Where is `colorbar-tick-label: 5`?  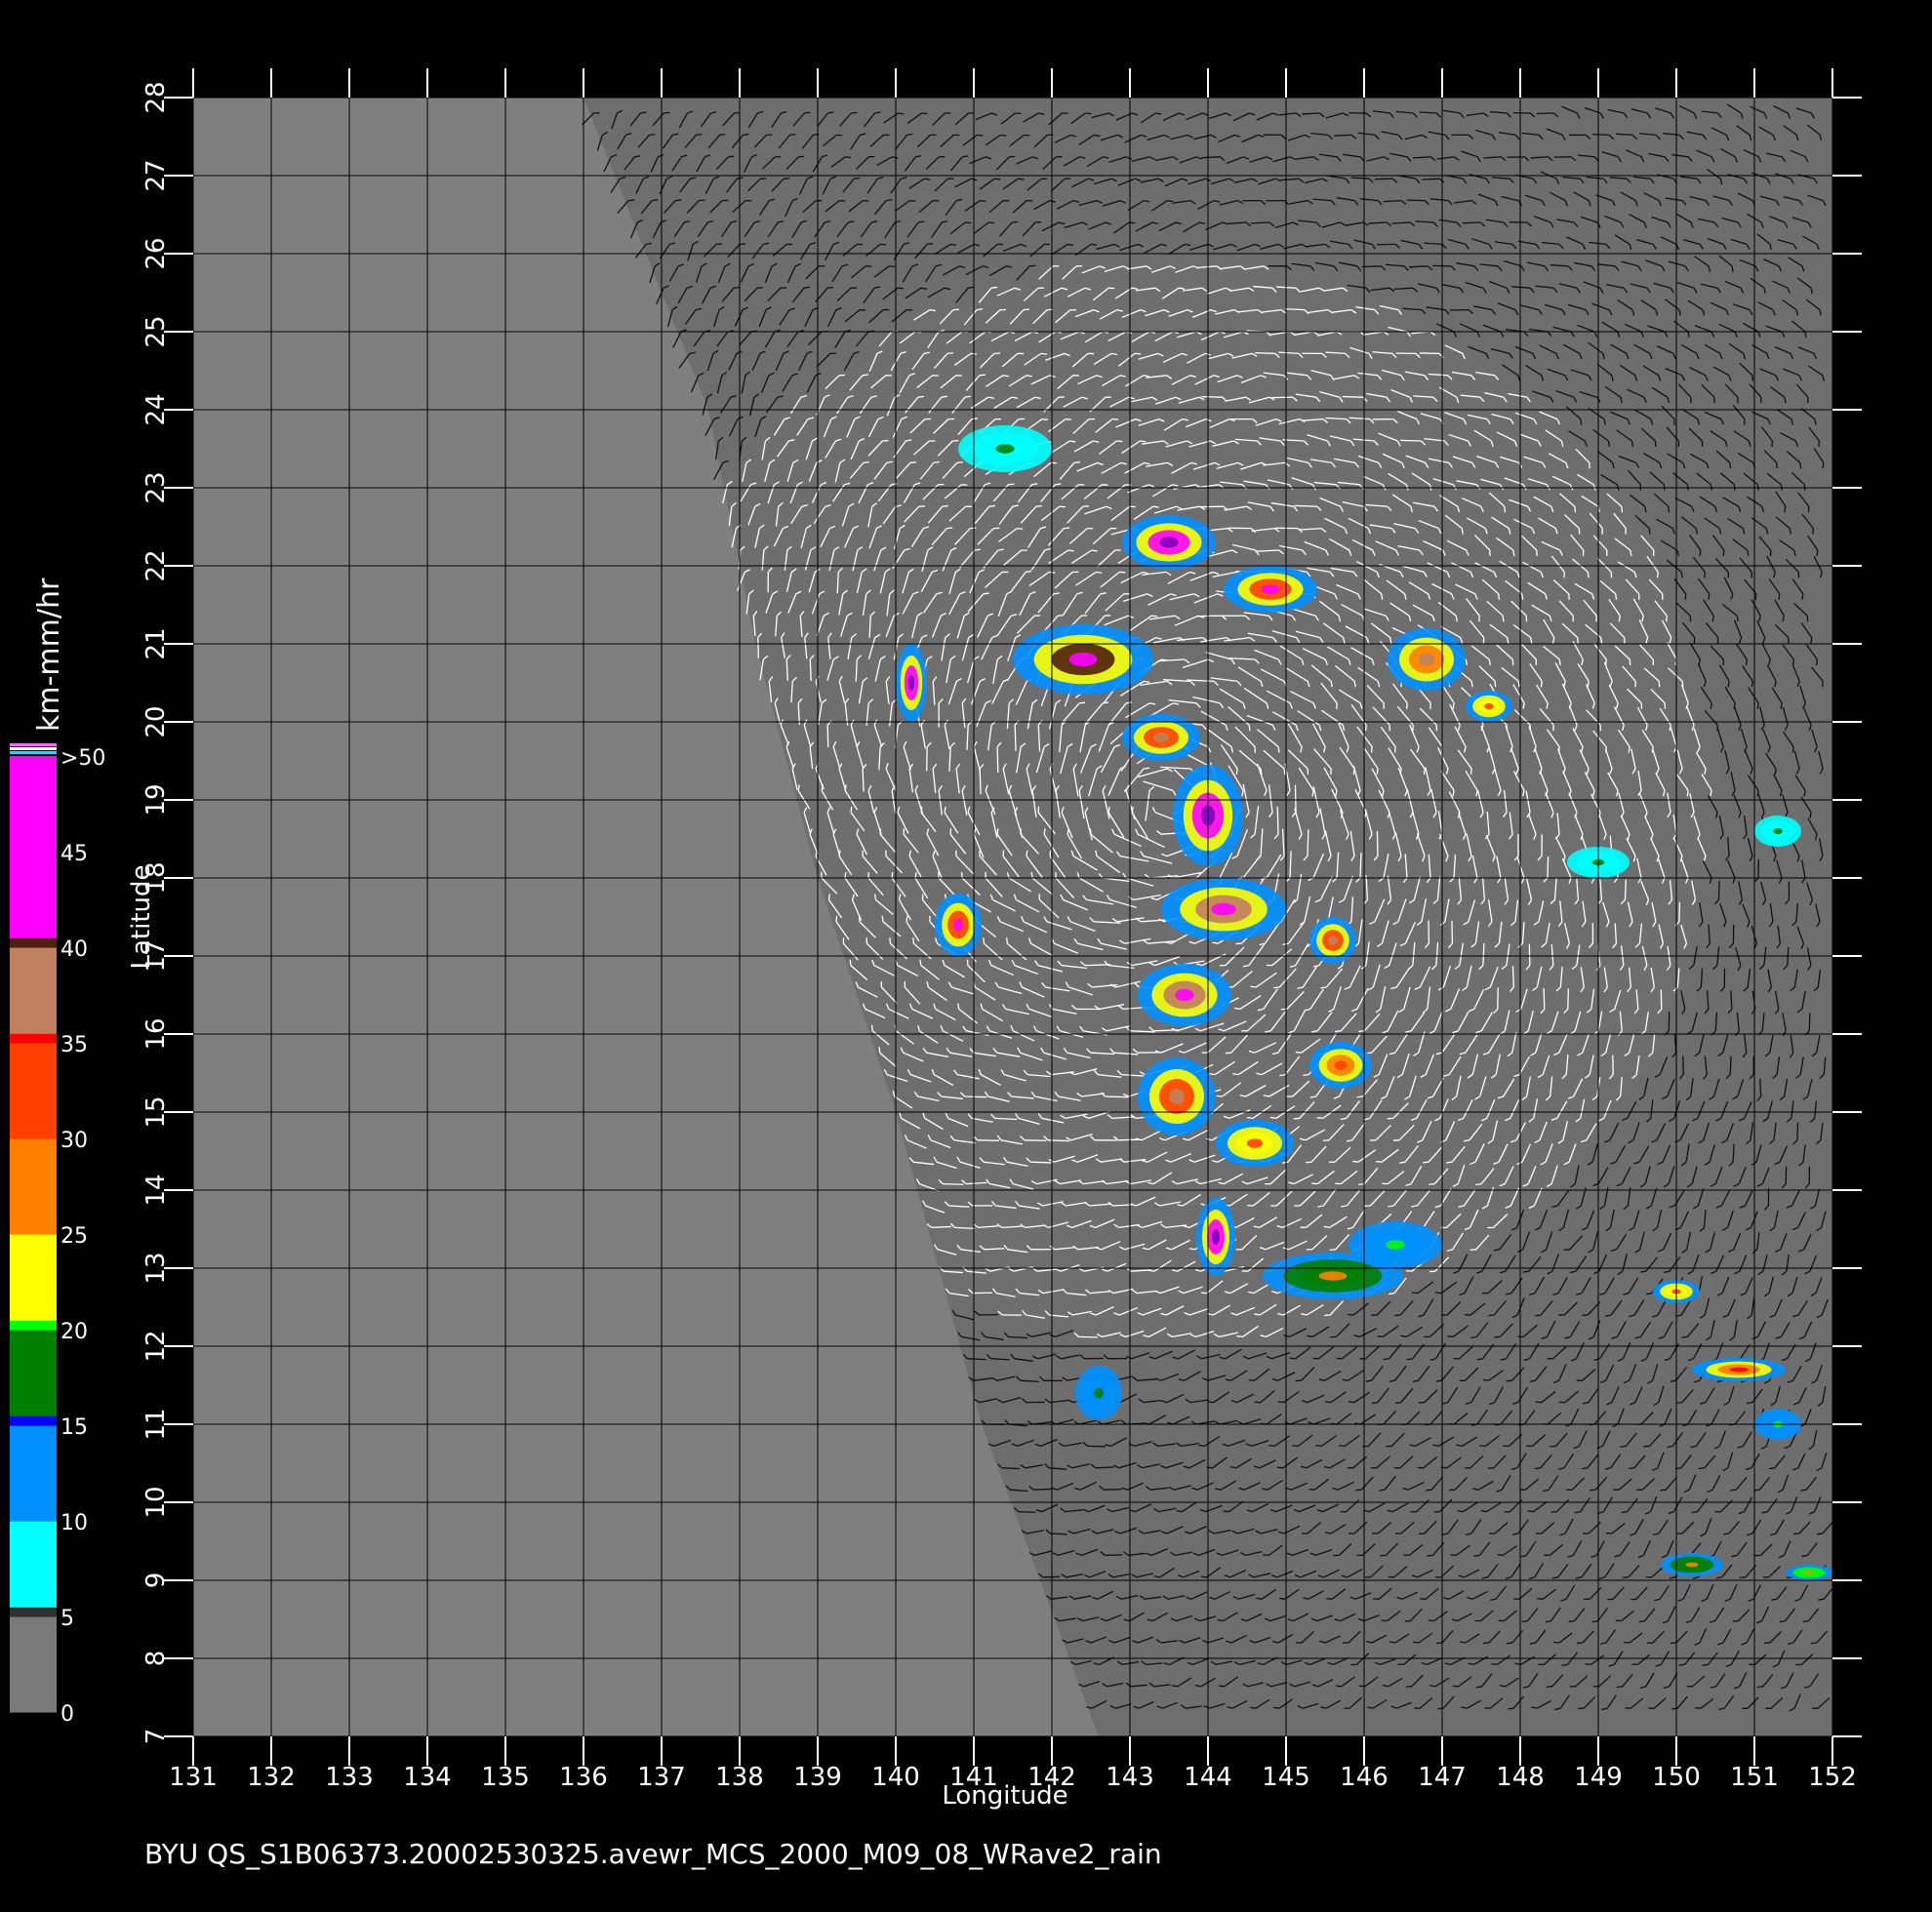 colorbar-tick-label: 5 is located at coordinates (67, 1619).